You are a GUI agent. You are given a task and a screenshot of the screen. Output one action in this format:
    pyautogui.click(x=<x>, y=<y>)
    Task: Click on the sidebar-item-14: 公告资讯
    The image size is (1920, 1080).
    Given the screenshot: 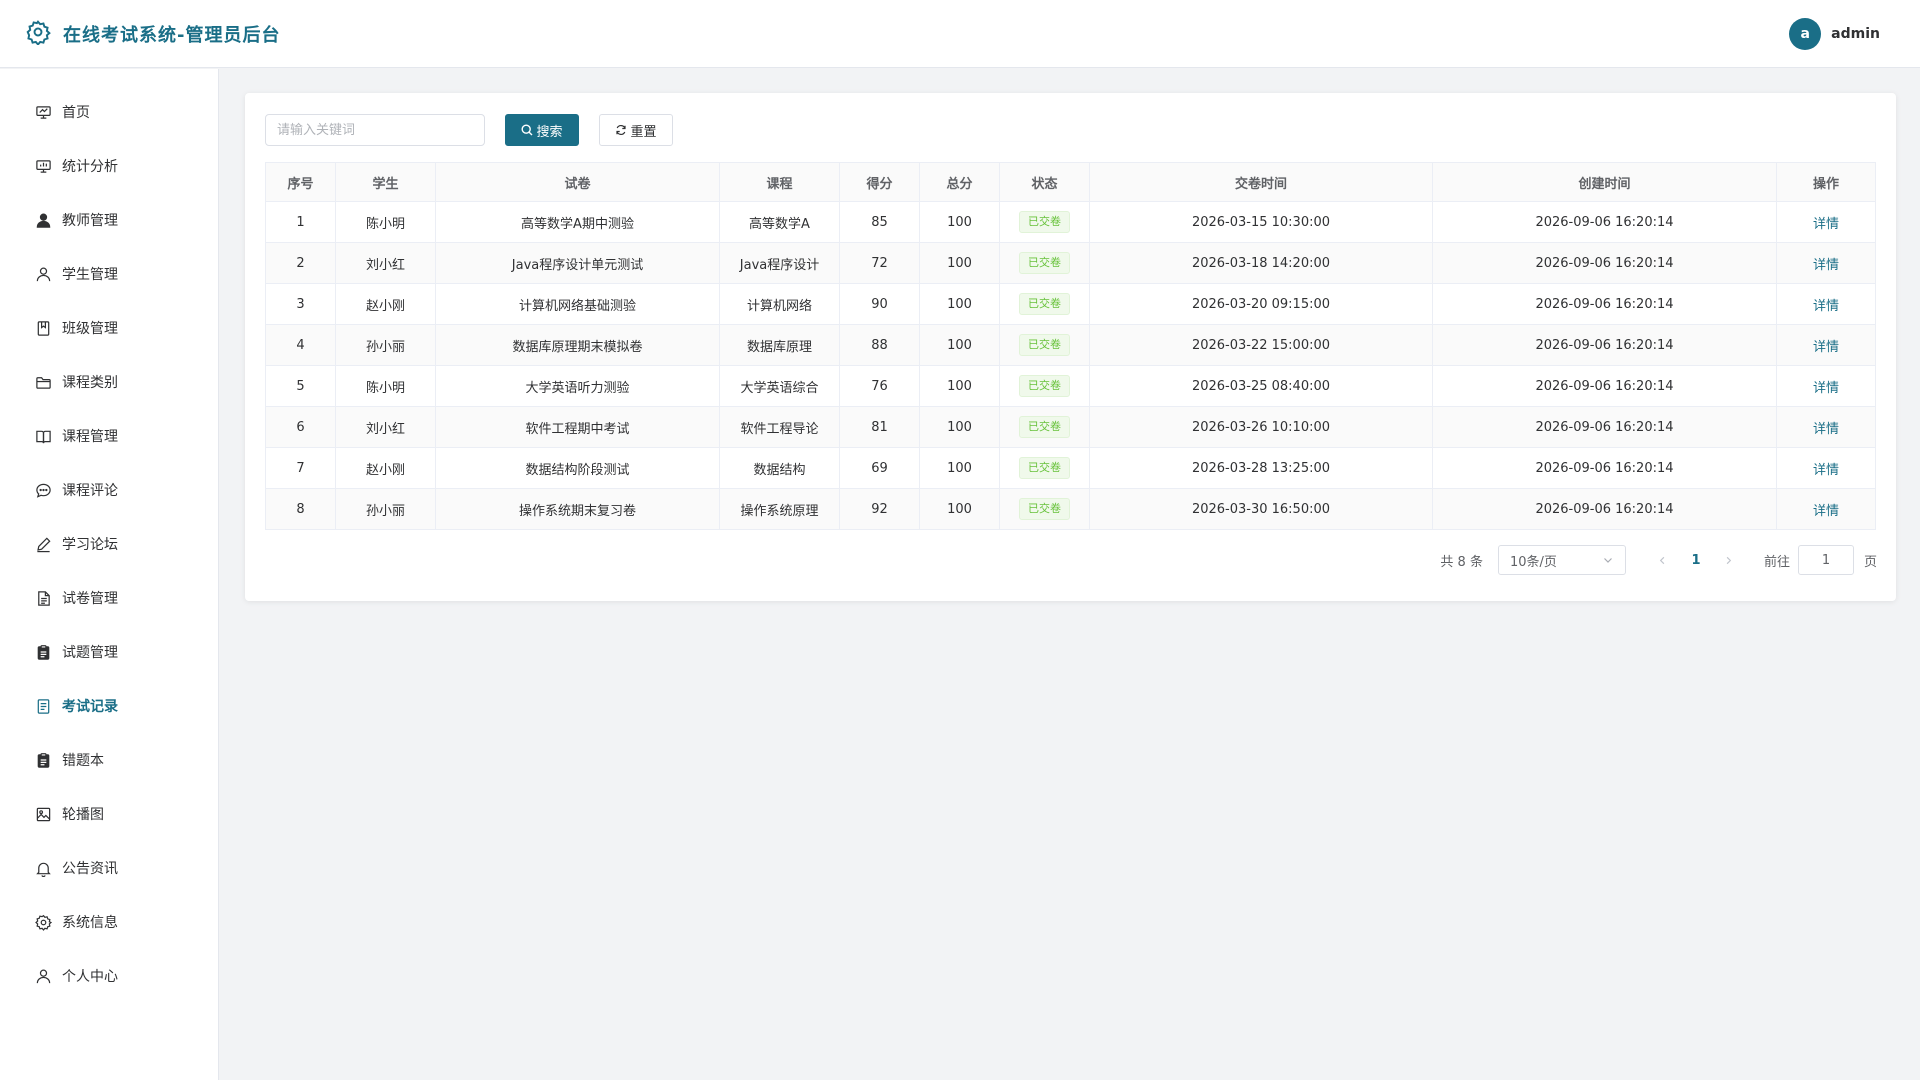 What is the action you would take?
    pyautogui.click(x=109, y=868)
    